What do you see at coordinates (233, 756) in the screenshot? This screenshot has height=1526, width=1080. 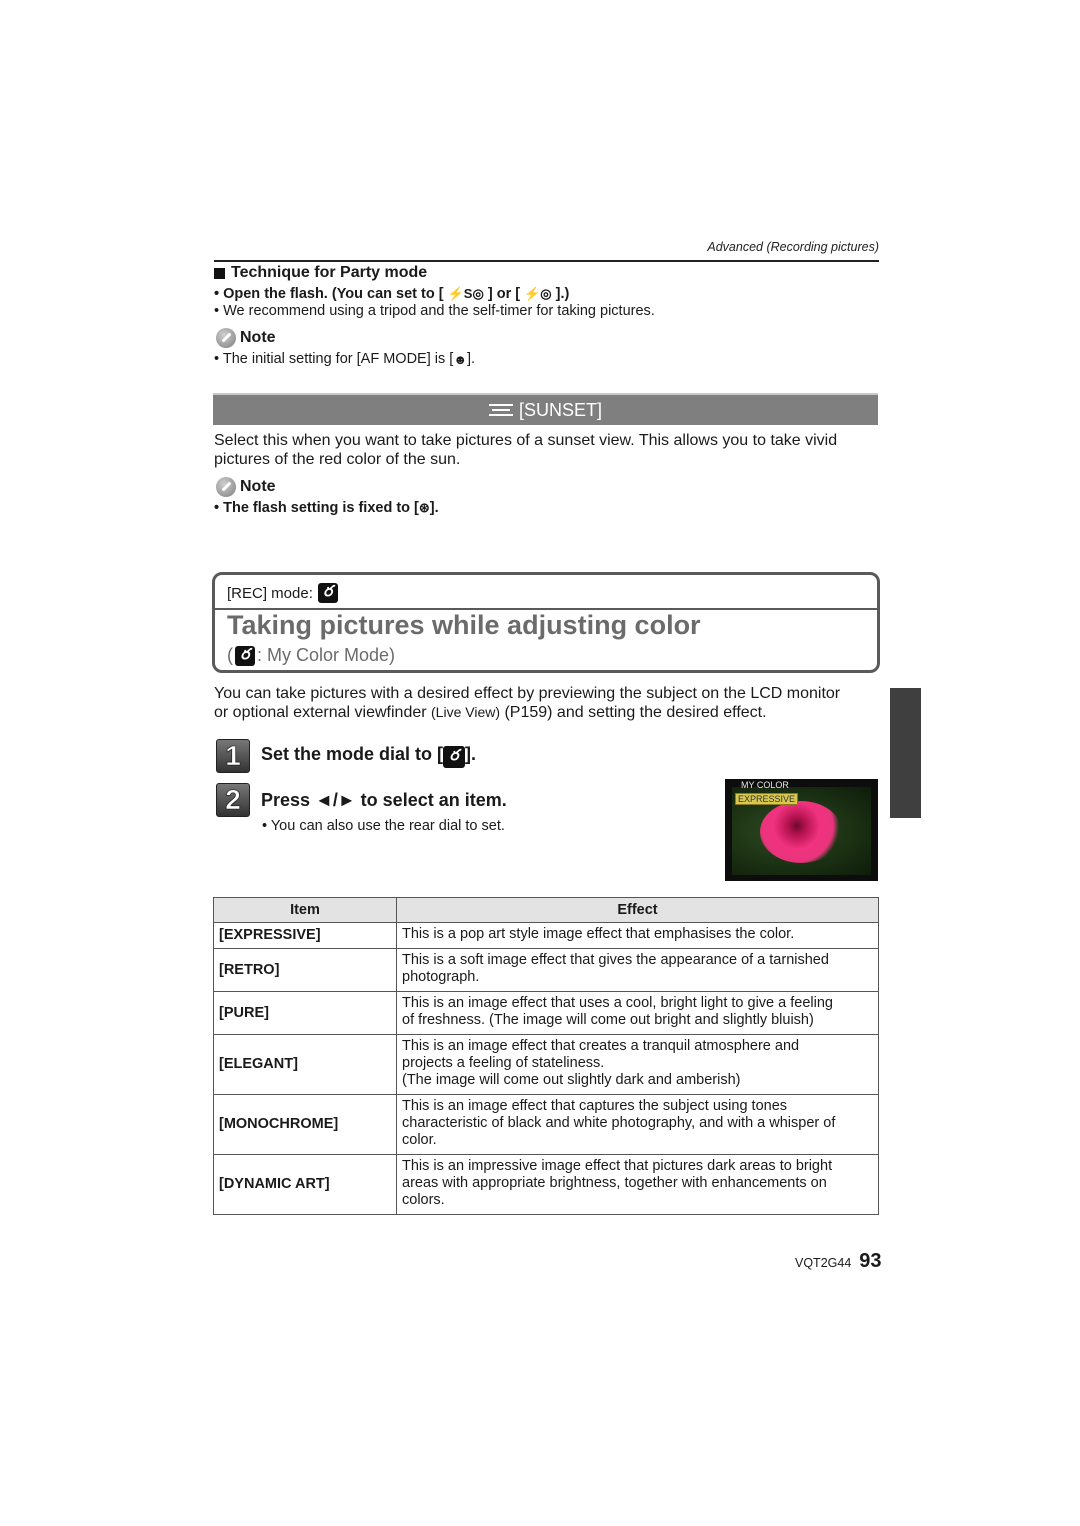 I see `step-number-1: 1` at bounding box center [233, 756].